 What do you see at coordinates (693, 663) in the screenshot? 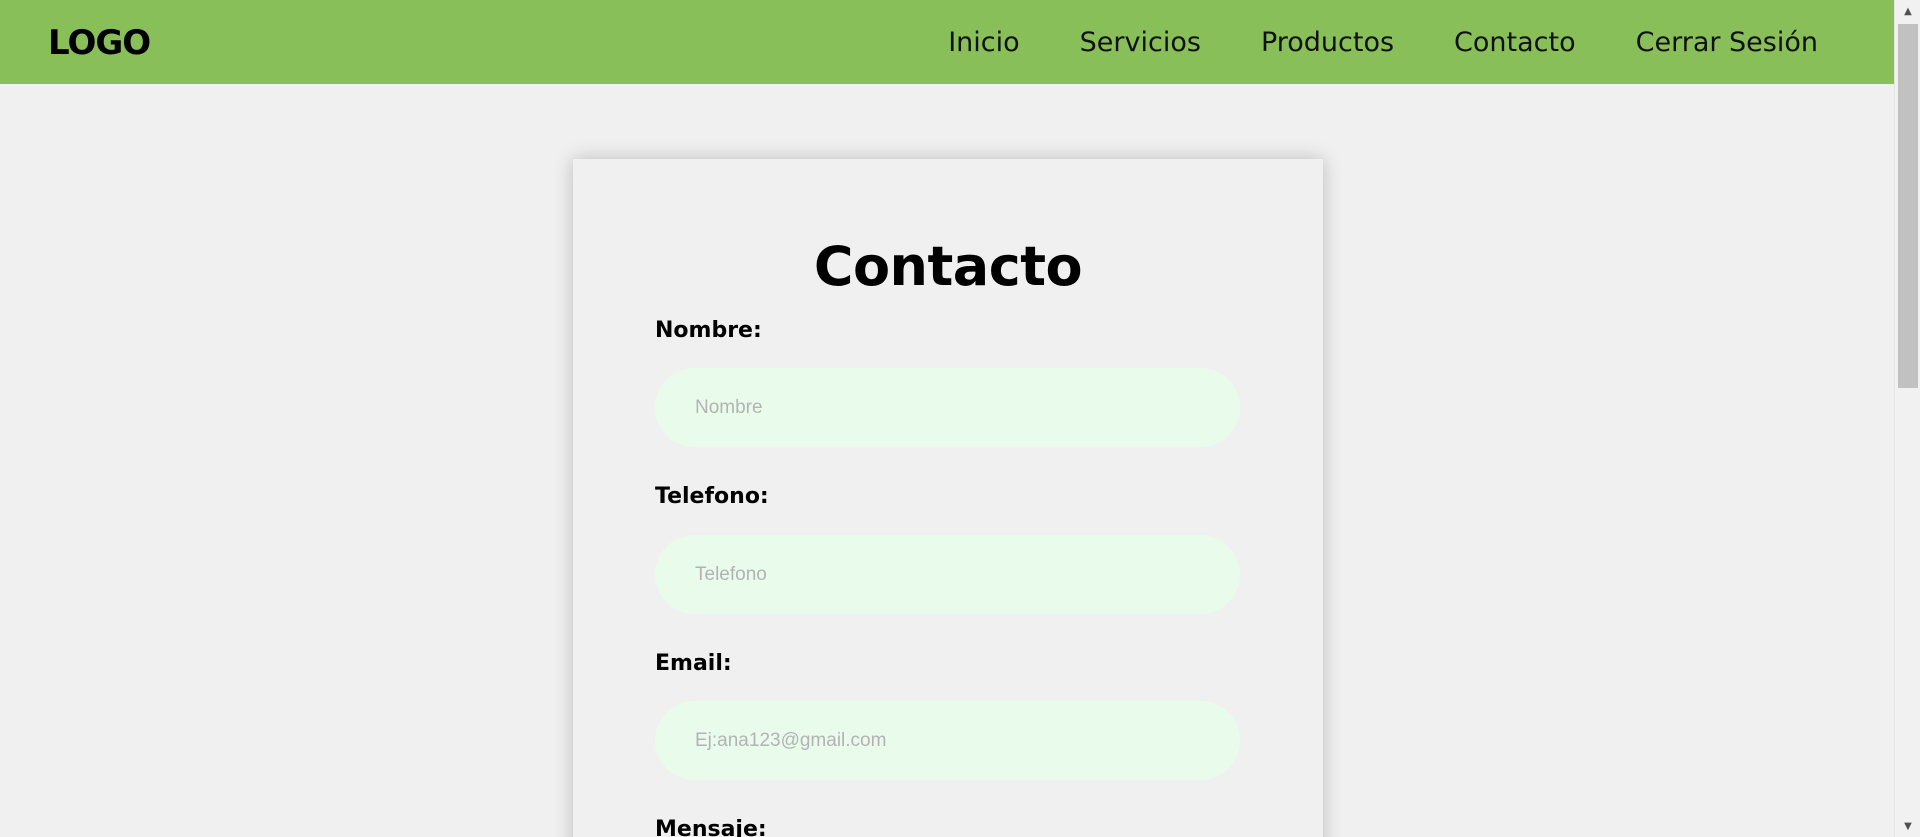
I see `email-label: Email:` at bounding box center [693, 663].